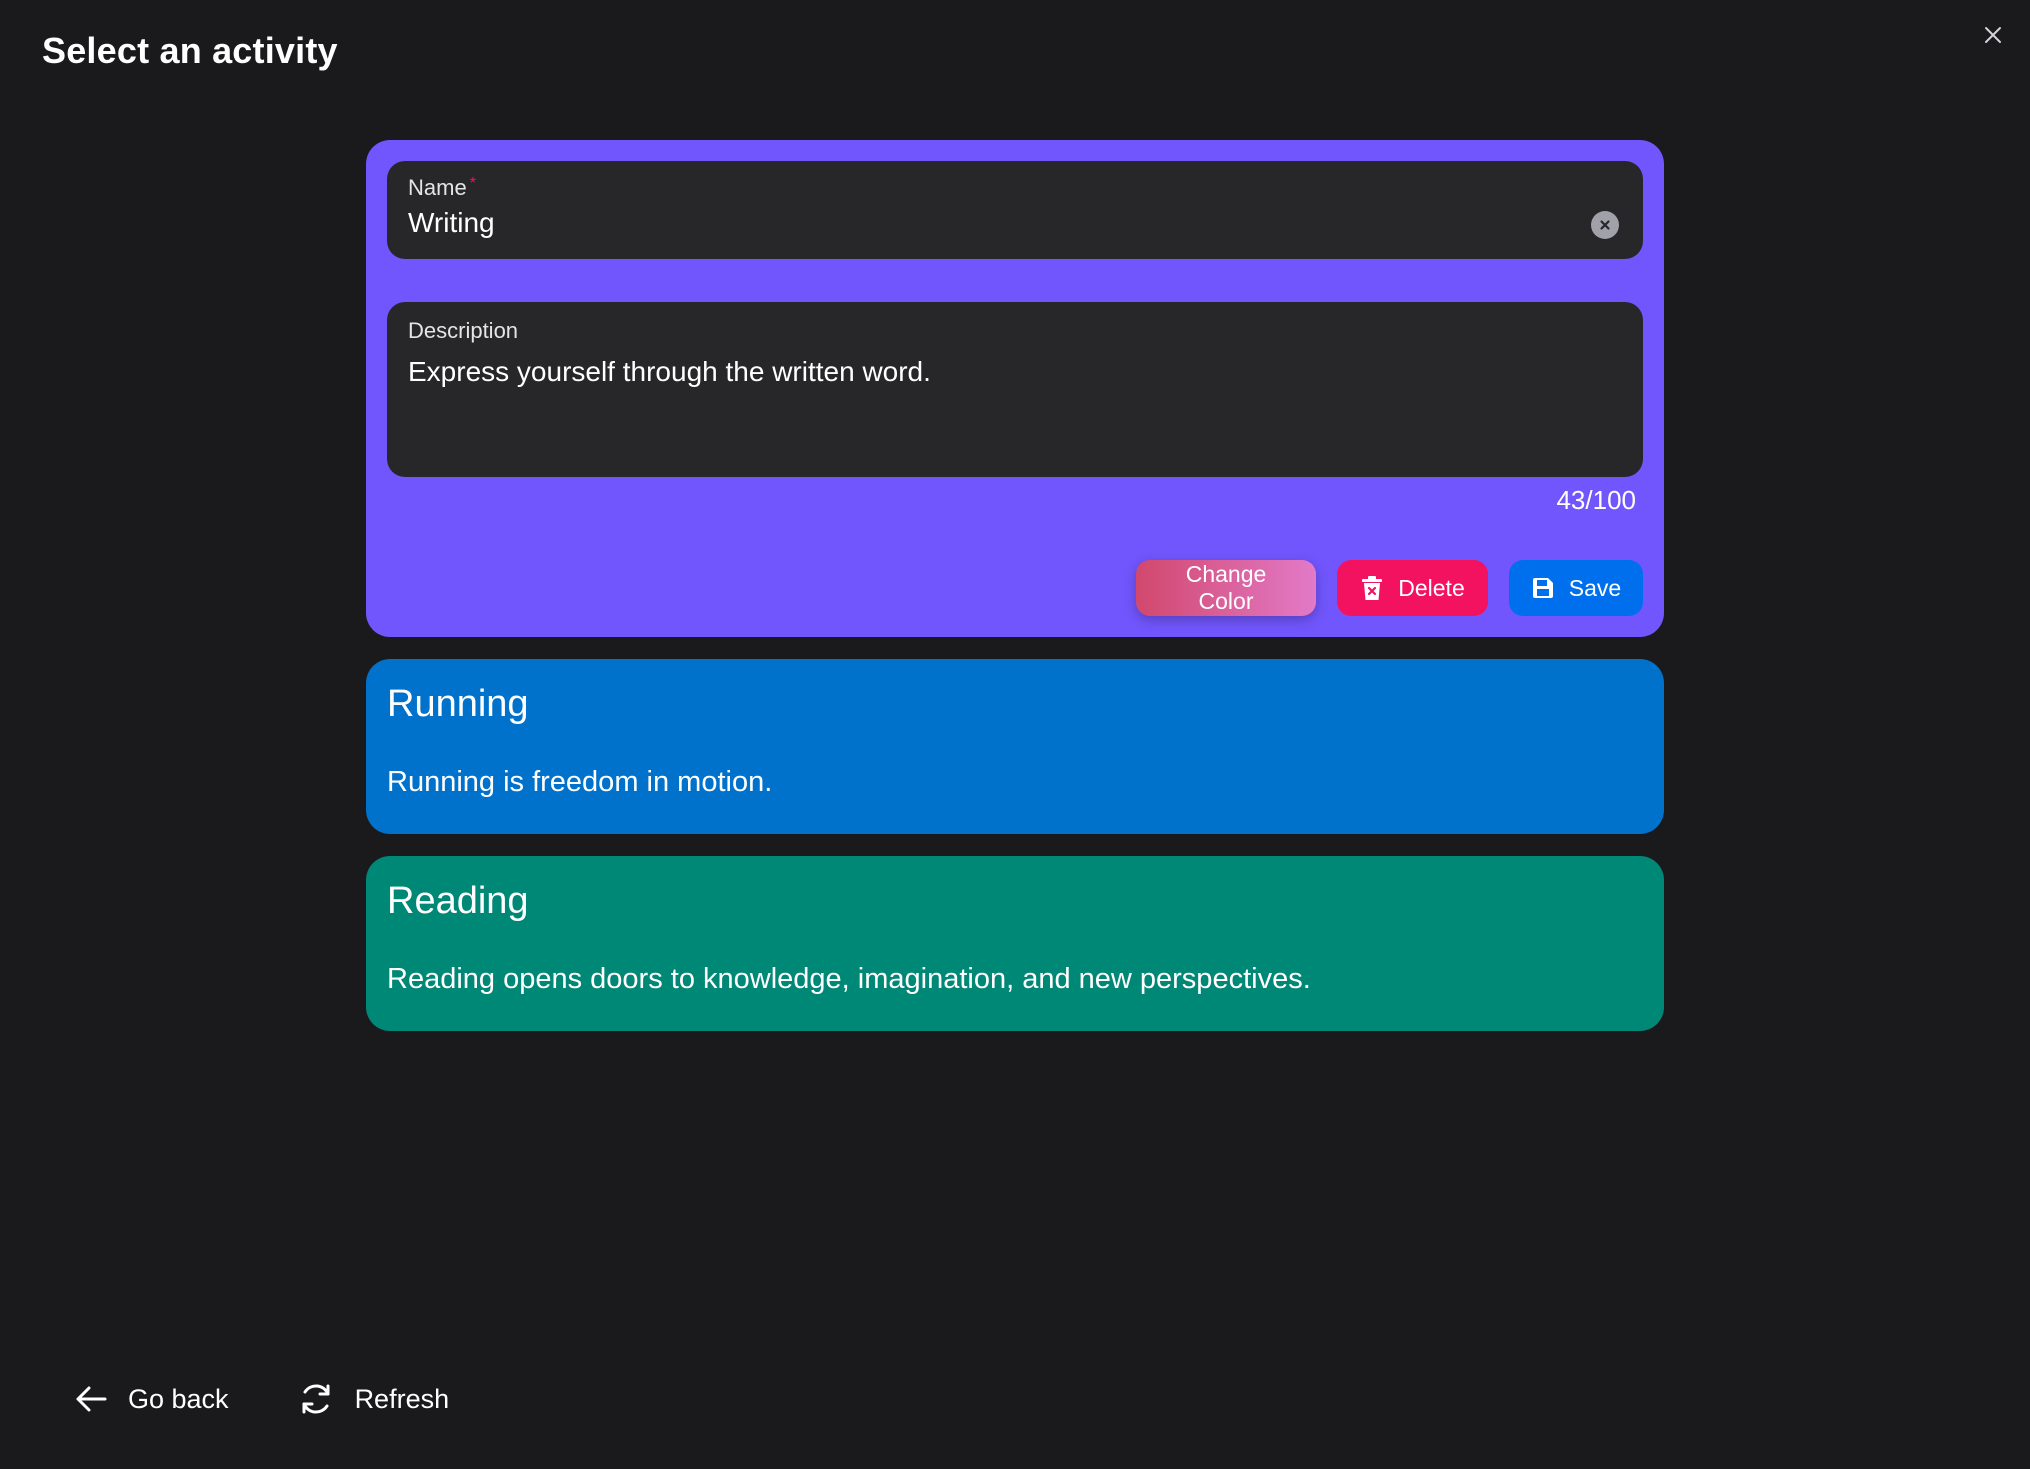  I want to click on change-color-button: Change Color, so click(1226, 588).